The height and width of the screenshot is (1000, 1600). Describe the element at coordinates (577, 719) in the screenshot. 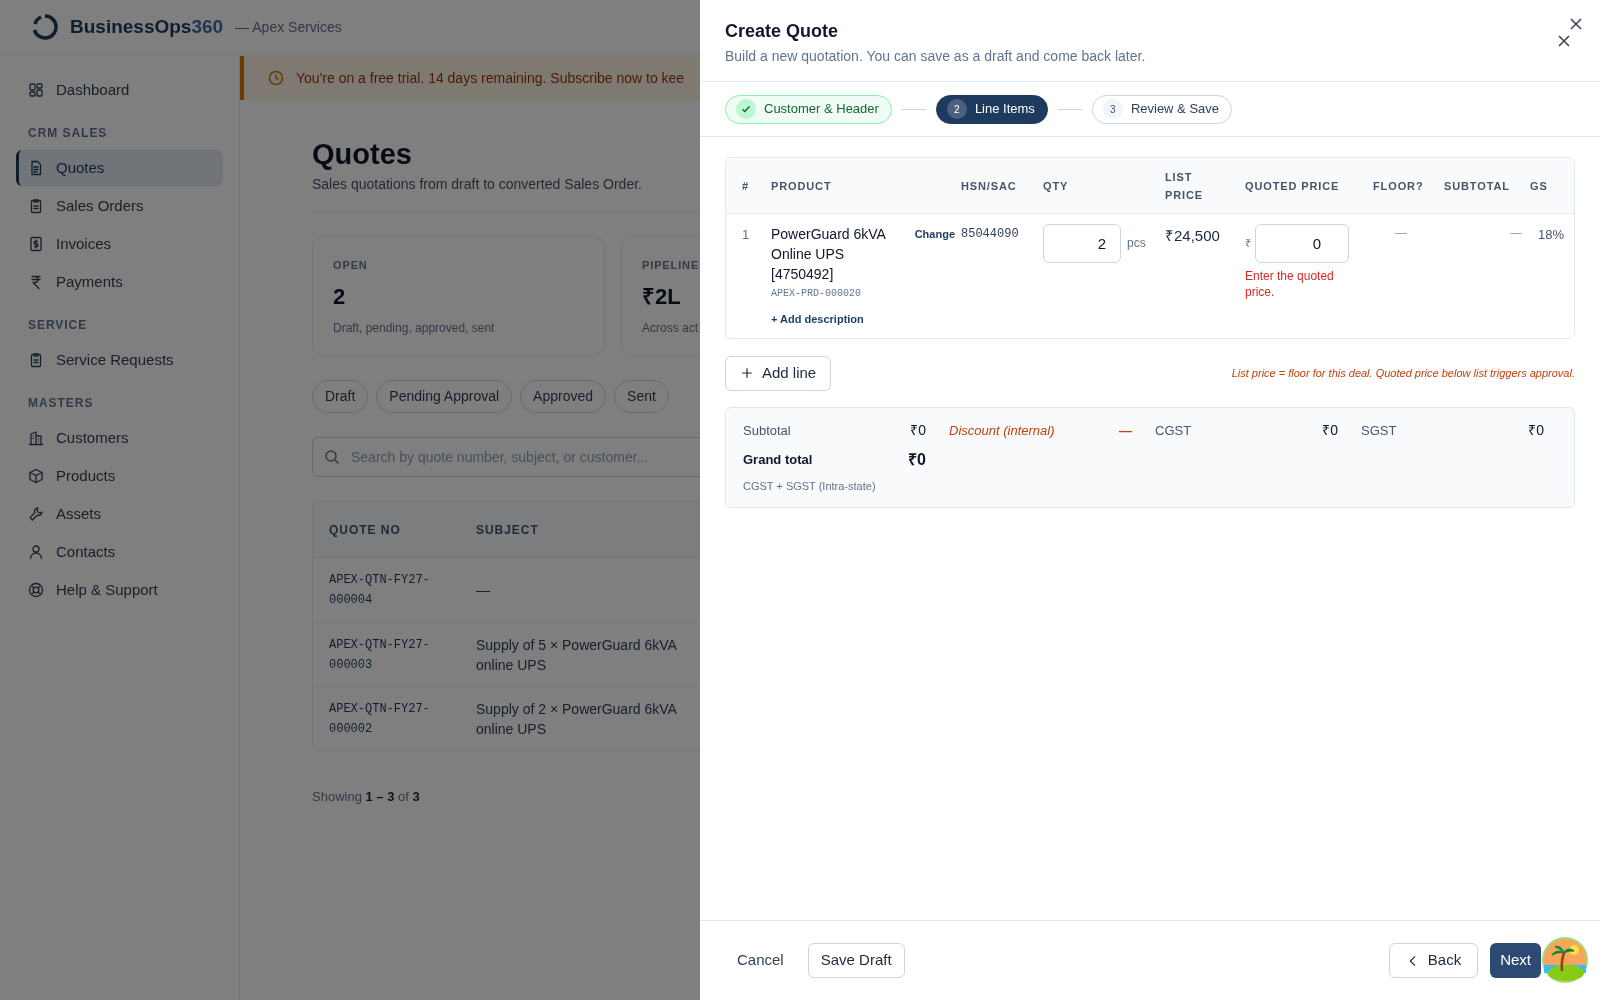

I see `table-cell-text: Supply of 2 × PowerGuard 6kVA online UPS` at that location.